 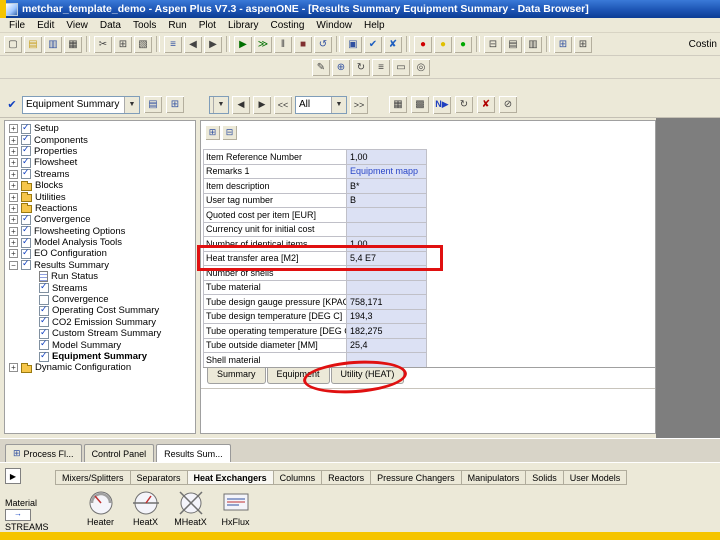 What do you see at coordinates (442, 104) in the screenshot?
I see `next-required-input-button: N▶` at bounding box center [442, 104].